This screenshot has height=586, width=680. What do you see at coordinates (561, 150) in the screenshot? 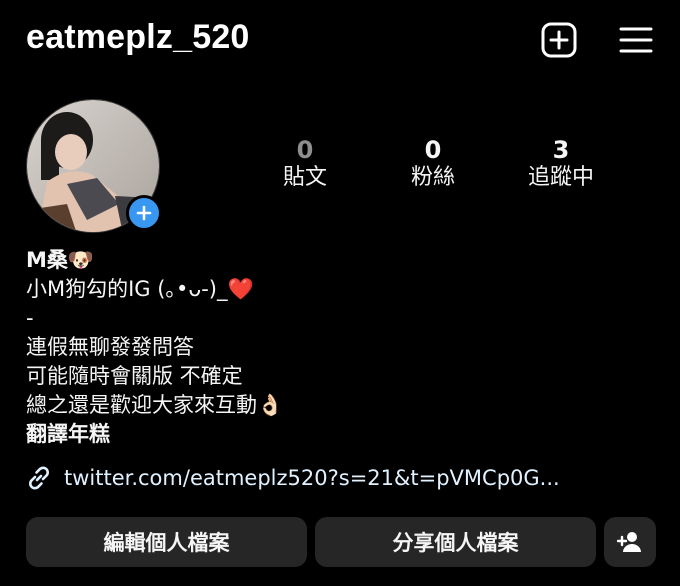
I see `stat-count: 3` at bounding box center [561, 150].